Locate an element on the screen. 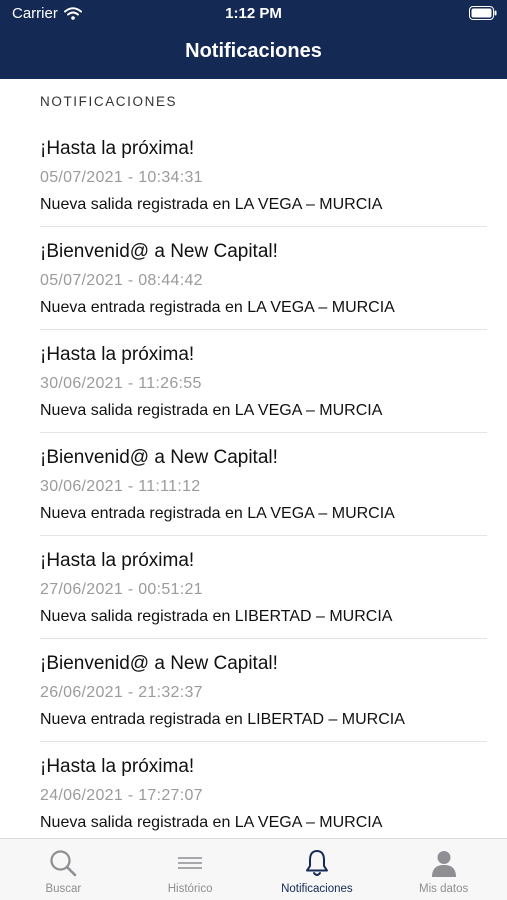 This screenshot has height=900, width=507. page-title: Notificaciones is located at coordinates (253, 51).